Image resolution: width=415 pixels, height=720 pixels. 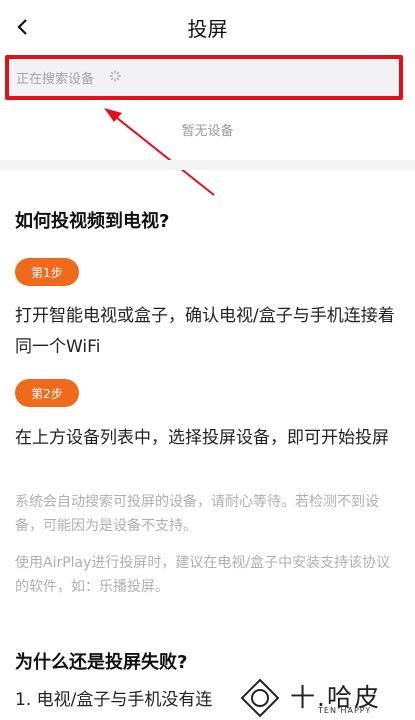 What do you see at coordinates (92, 221) in the screenshot?
I see `guide-heading: 如何投视频到电视?` at bounding box center [92, 221].